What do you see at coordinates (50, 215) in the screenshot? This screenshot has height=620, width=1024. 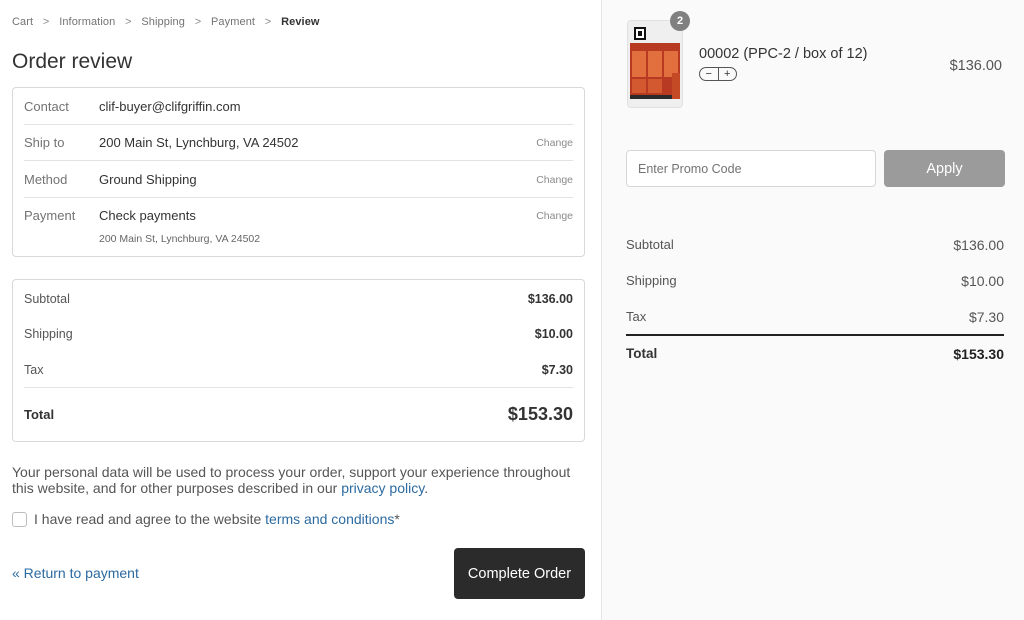 I see `payment-label: Payment` at bounding box center [50, 215].